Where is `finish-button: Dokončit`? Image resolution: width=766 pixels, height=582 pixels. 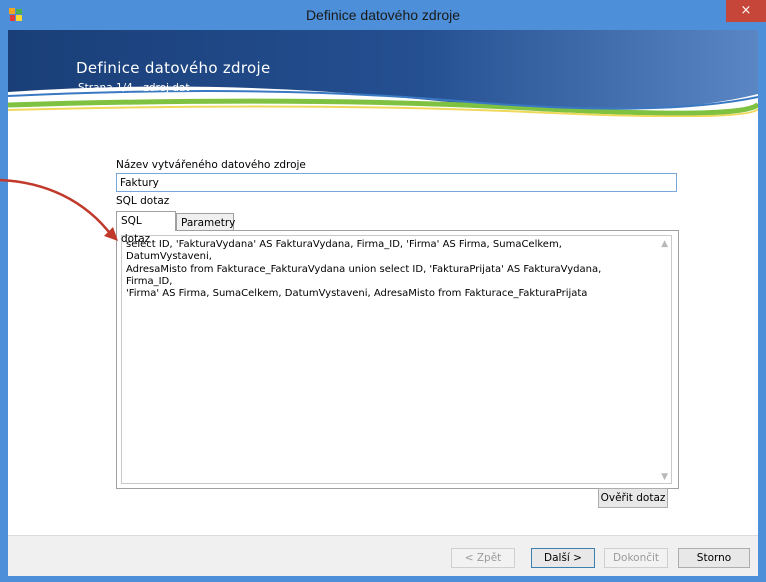
finish-button: Dokončit is located at coordinates (636, 558).